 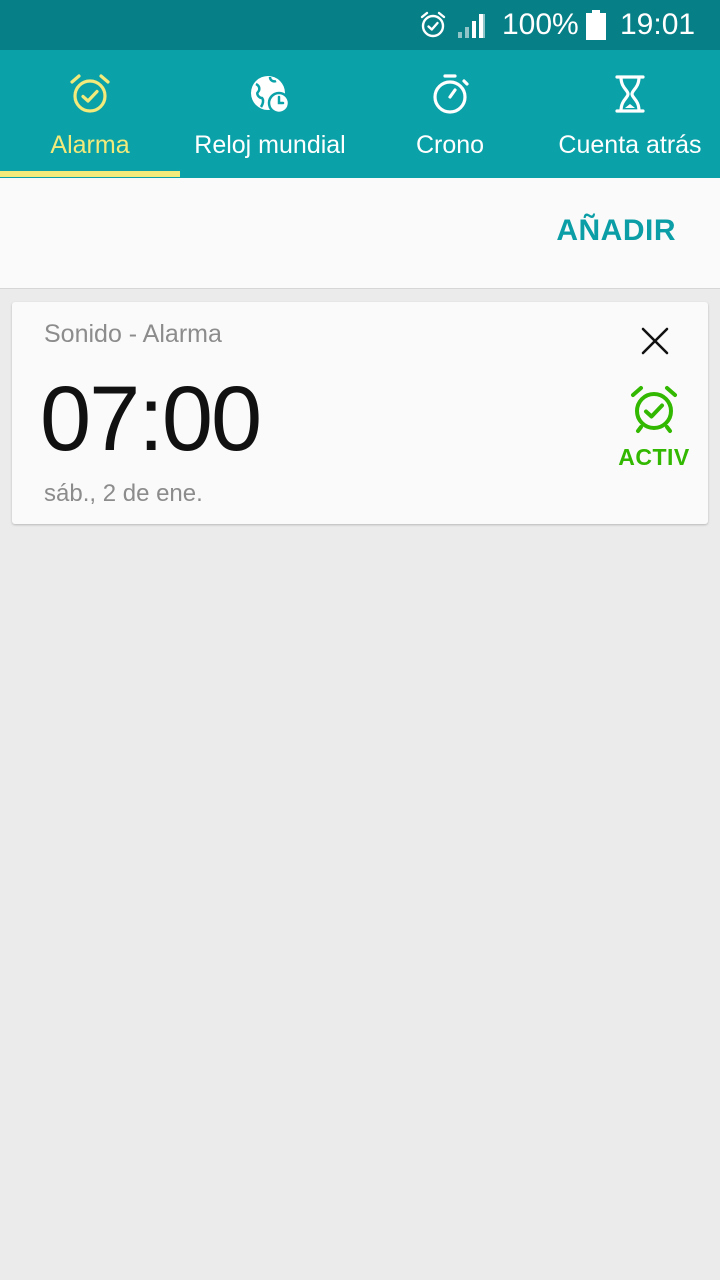 I want to click on delete-alarm-button, so click(x=655, y=341).